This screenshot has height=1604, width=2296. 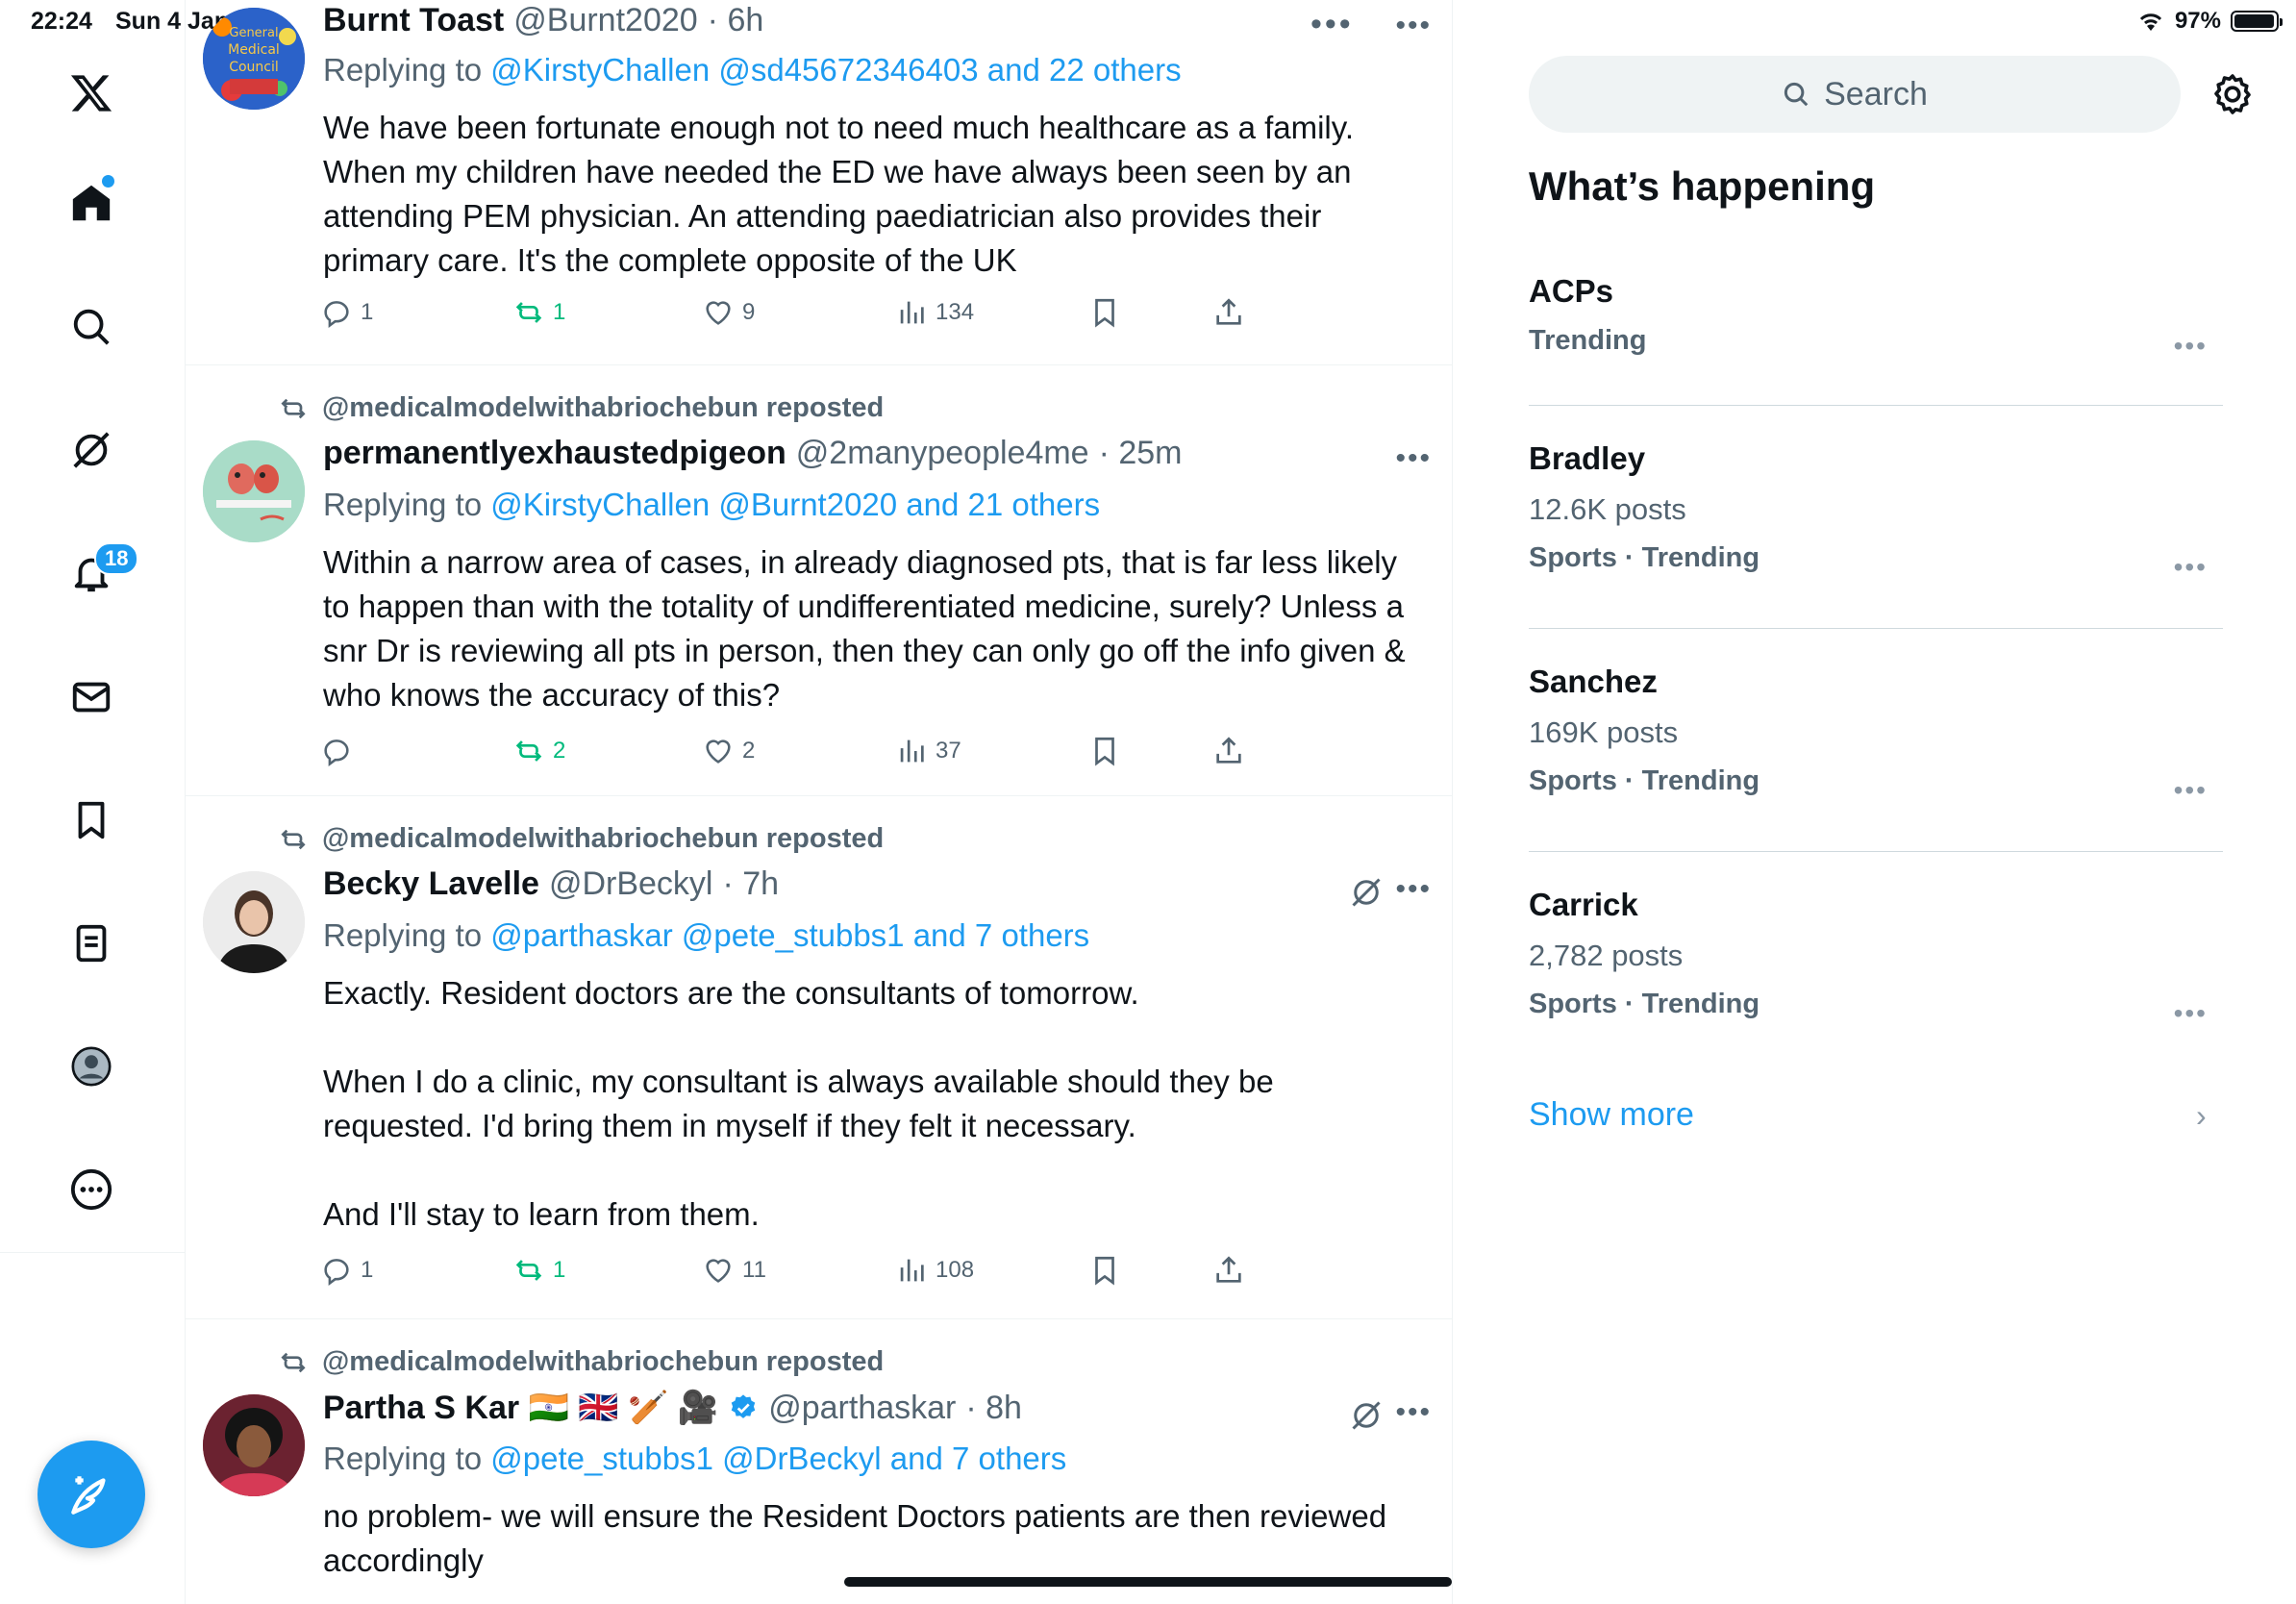 I want to click on tweet-header: Burnt Toast @Burnt2020 · 6h, so click(x=543, y=20).